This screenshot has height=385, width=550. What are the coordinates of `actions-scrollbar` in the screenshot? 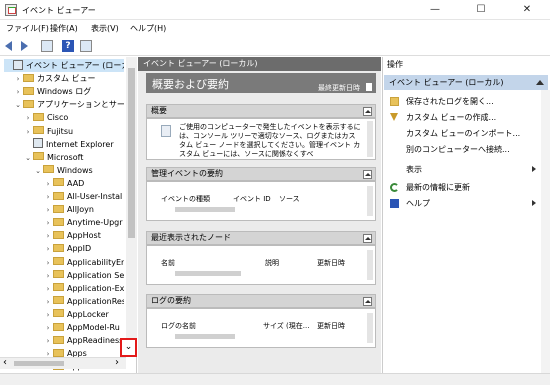 It's located at (545, 231).